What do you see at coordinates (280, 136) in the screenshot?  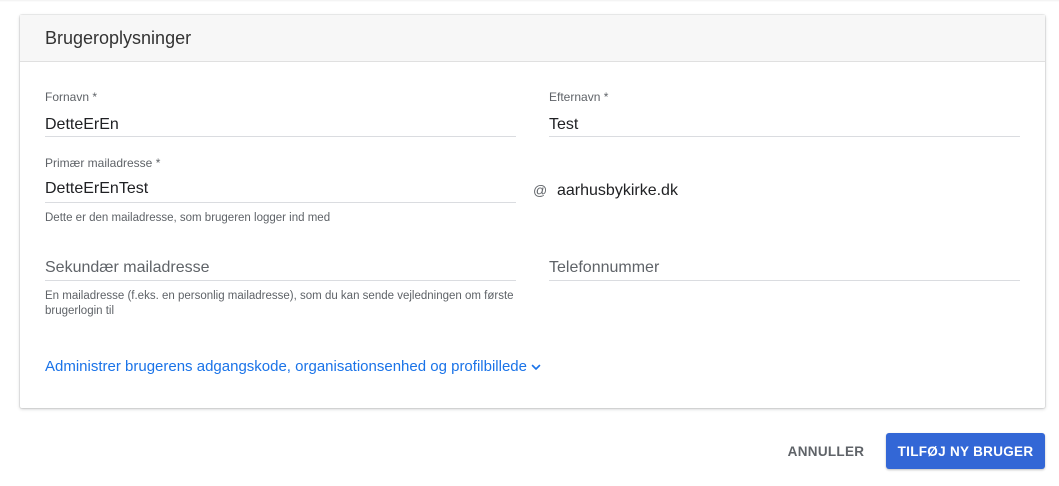 I see `first-name-underline` at bounding box center [280, 136].